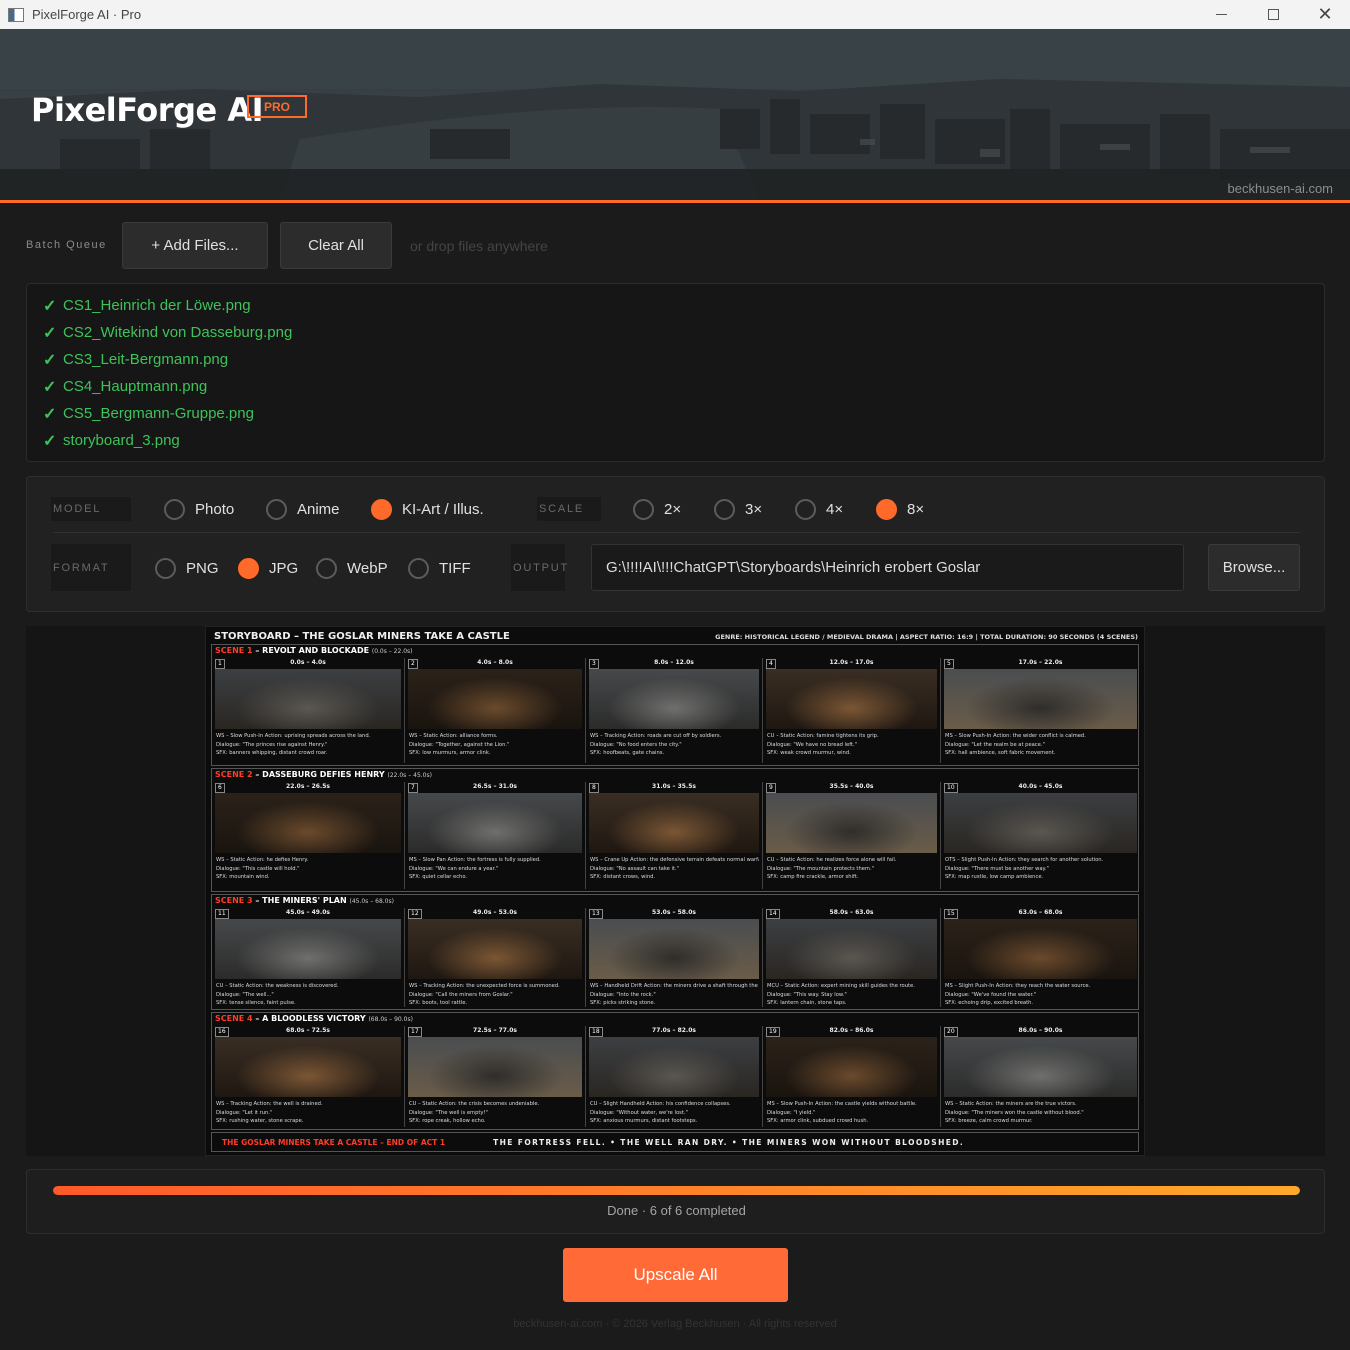 The height and width of the screenshot is (1350, 1350). What do you see at coordinates (447, 1121) in the screenshot?
I see `shot-sfx: SFX: rope creak, hollow echo.` at bounding box center [447, 1121].